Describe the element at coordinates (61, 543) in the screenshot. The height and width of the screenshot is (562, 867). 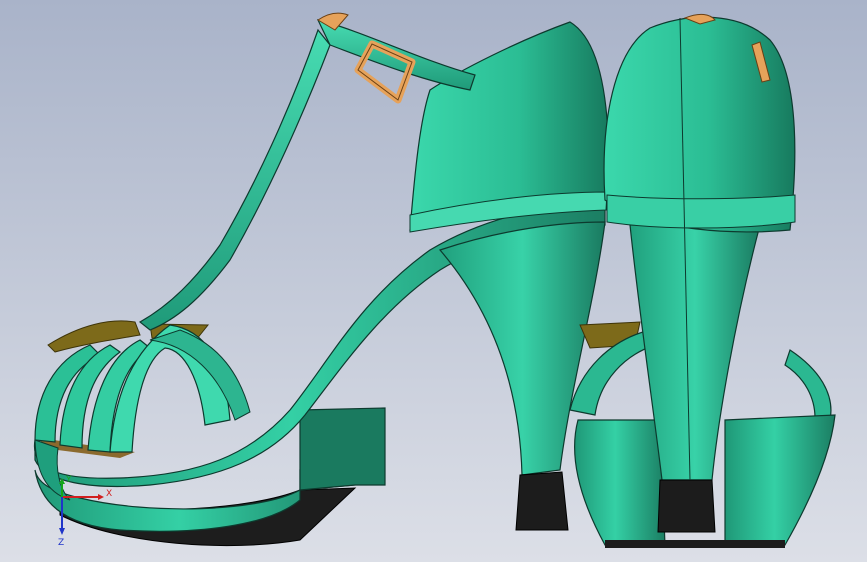
I see `z-axis-label: Z` at that location.